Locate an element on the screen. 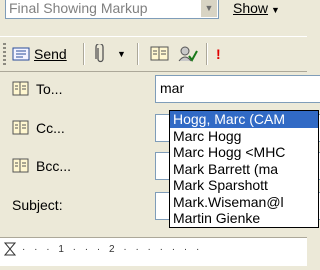  importance-high-button: ! is located at coordinates (218, 54).